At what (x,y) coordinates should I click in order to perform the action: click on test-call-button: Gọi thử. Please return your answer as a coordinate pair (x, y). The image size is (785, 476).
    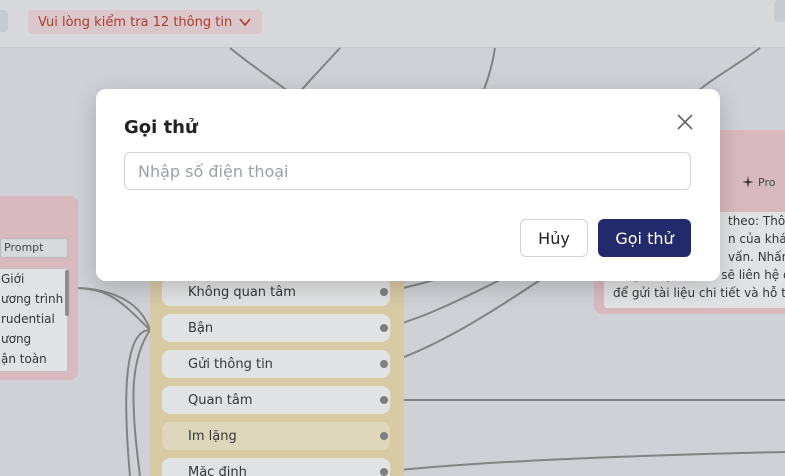
    Looking at the image, I should click on (644, 238).